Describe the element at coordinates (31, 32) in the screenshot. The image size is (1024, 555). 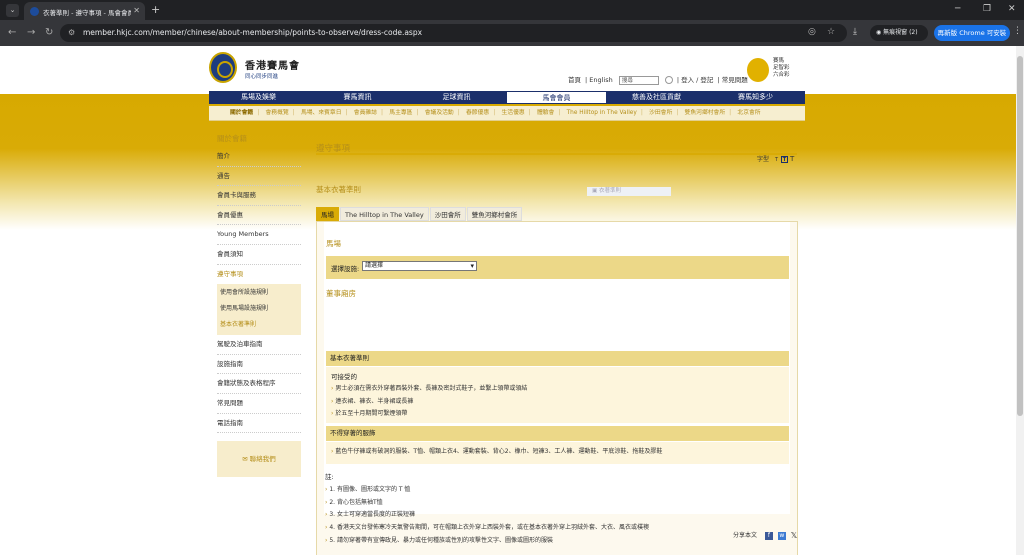
I see `forward-icon: →` at that location.